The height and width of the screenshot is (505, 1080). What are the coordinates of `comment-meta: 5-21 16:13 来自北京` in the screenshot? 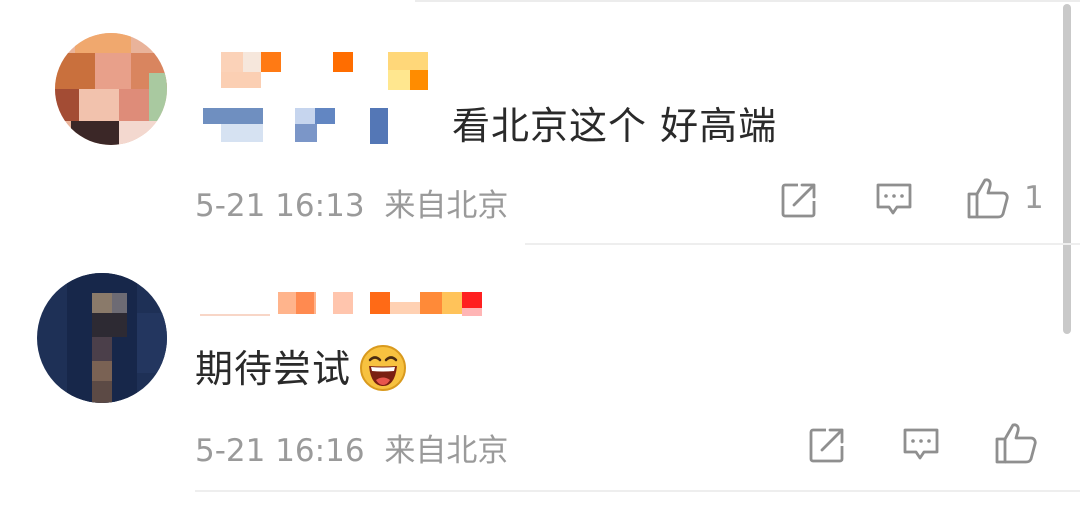 It's located at (351, 202).